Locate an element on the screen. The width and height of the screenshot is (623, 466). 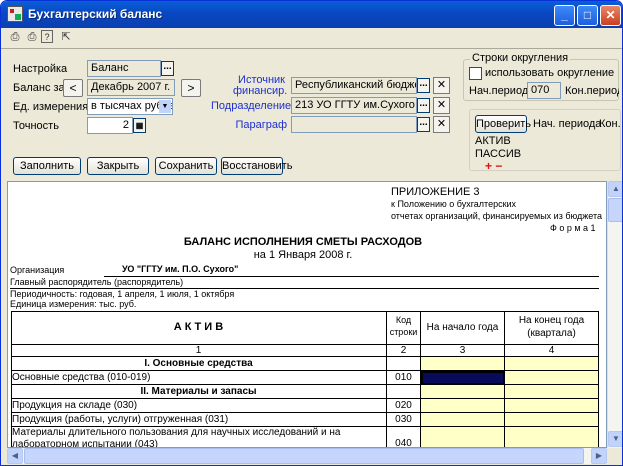
close-button: ✕ is located at coordinates (610, 15).